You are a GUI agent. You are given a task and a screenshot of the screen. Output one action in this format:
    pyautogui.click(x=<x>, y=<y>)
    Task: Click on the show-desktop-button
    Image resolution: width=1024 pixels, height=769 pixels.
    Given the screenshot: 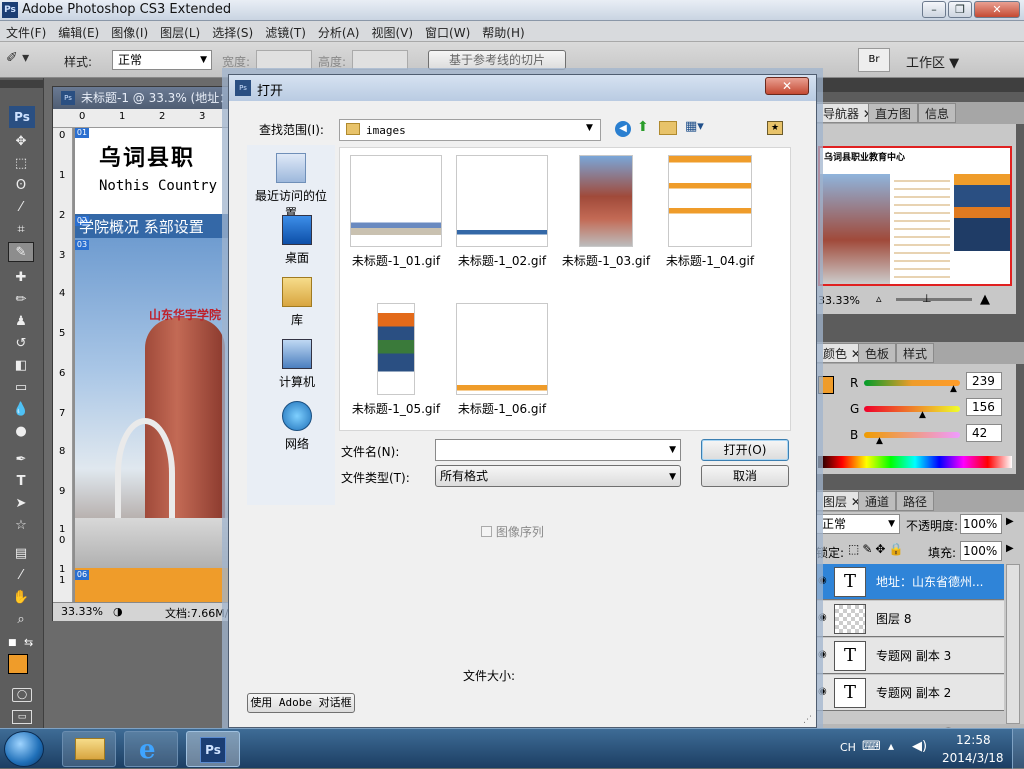 What is the action you would take?
    pyautogui.click(x=1018, y=749)
    